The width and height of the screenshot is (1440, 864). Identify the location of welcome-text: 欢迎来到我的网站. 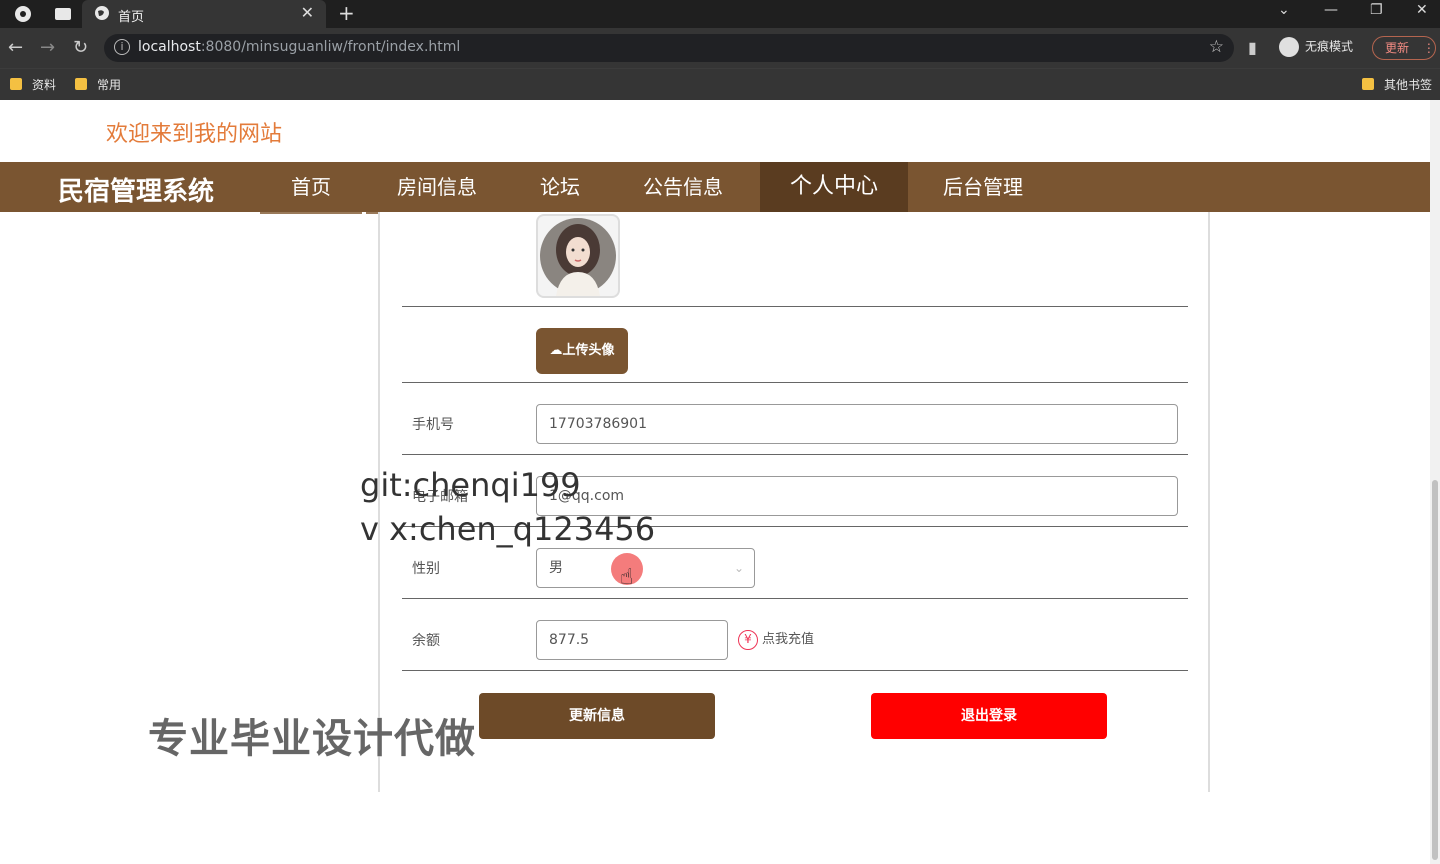
(194, 134).